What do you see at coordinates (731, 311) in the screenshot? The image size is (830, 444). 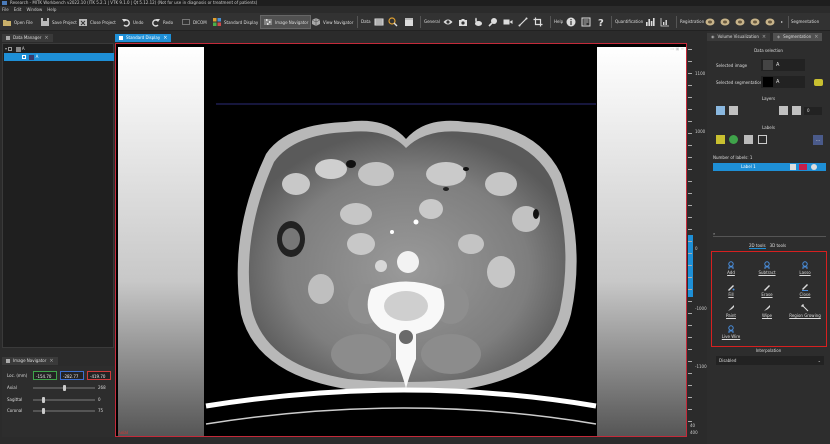 I see `paint-tool-button: Paint` at bounding box center [731, 311].